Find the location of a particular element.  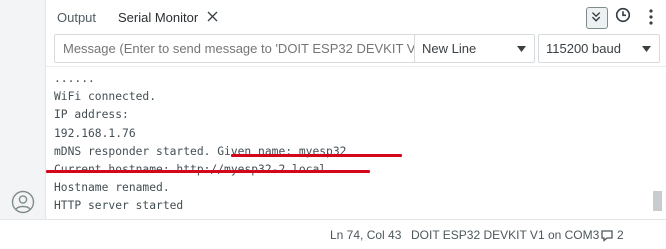

clock-icon is located at coordinates (623, 15).